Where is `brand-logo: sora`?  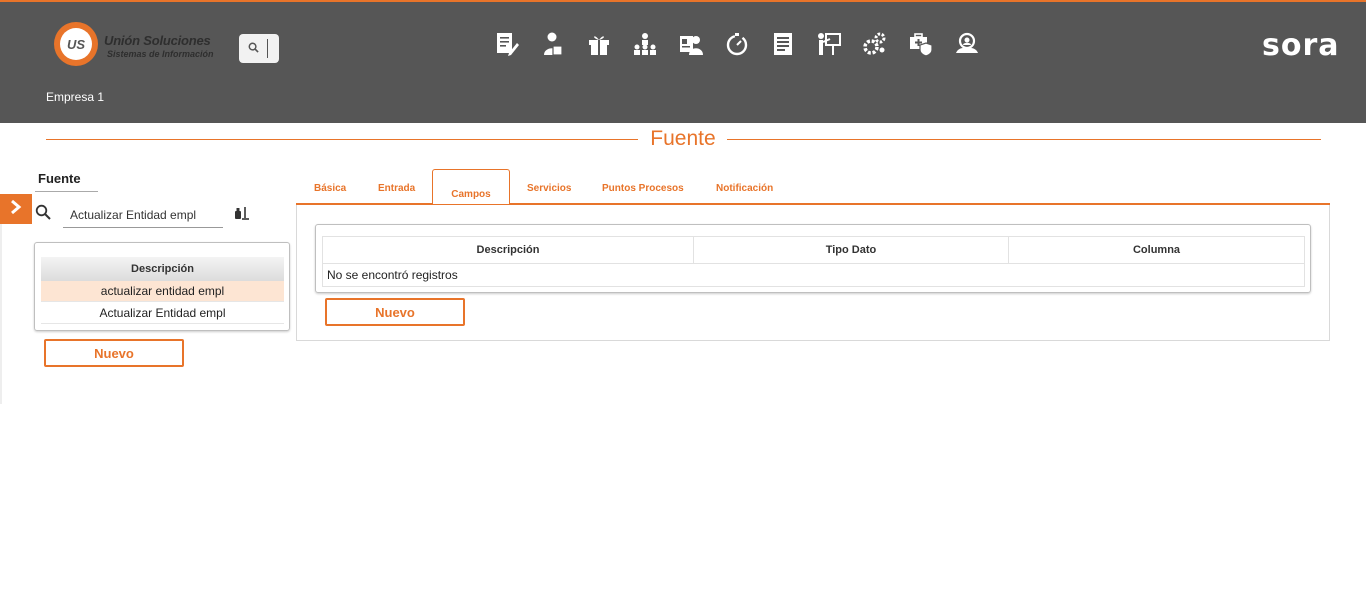
brand-logo: sora is located at coordinates (1301, 45).